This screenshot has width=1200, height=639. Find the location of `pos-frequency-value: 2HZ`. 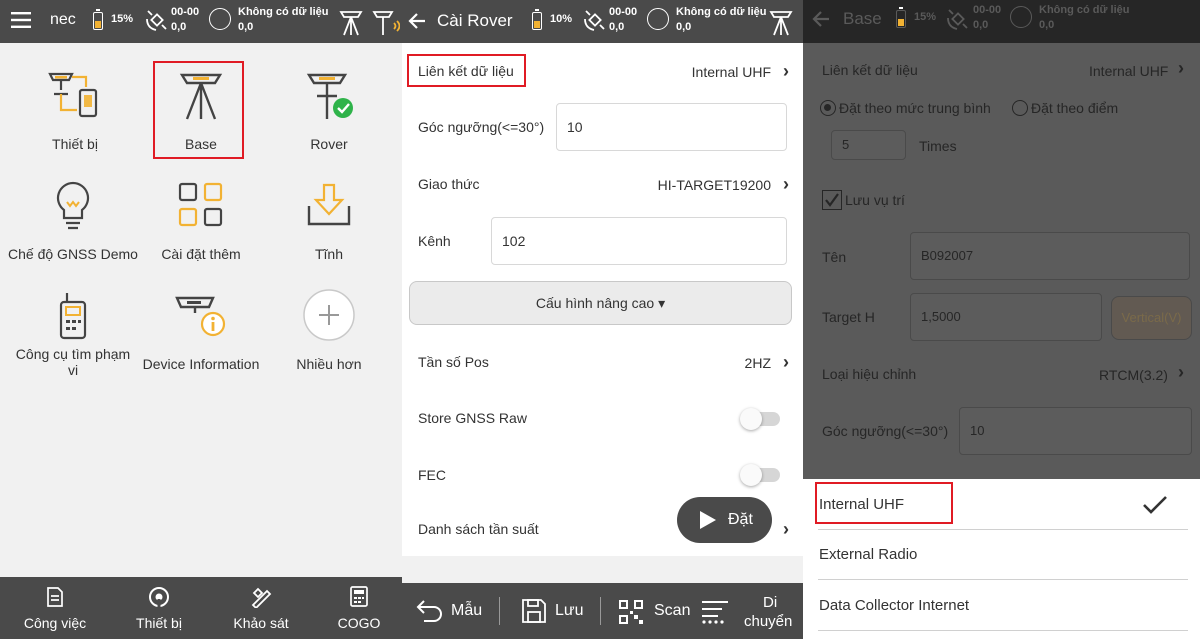

pos-frequency-value: 2HZ is located at coordinates (757, 363).